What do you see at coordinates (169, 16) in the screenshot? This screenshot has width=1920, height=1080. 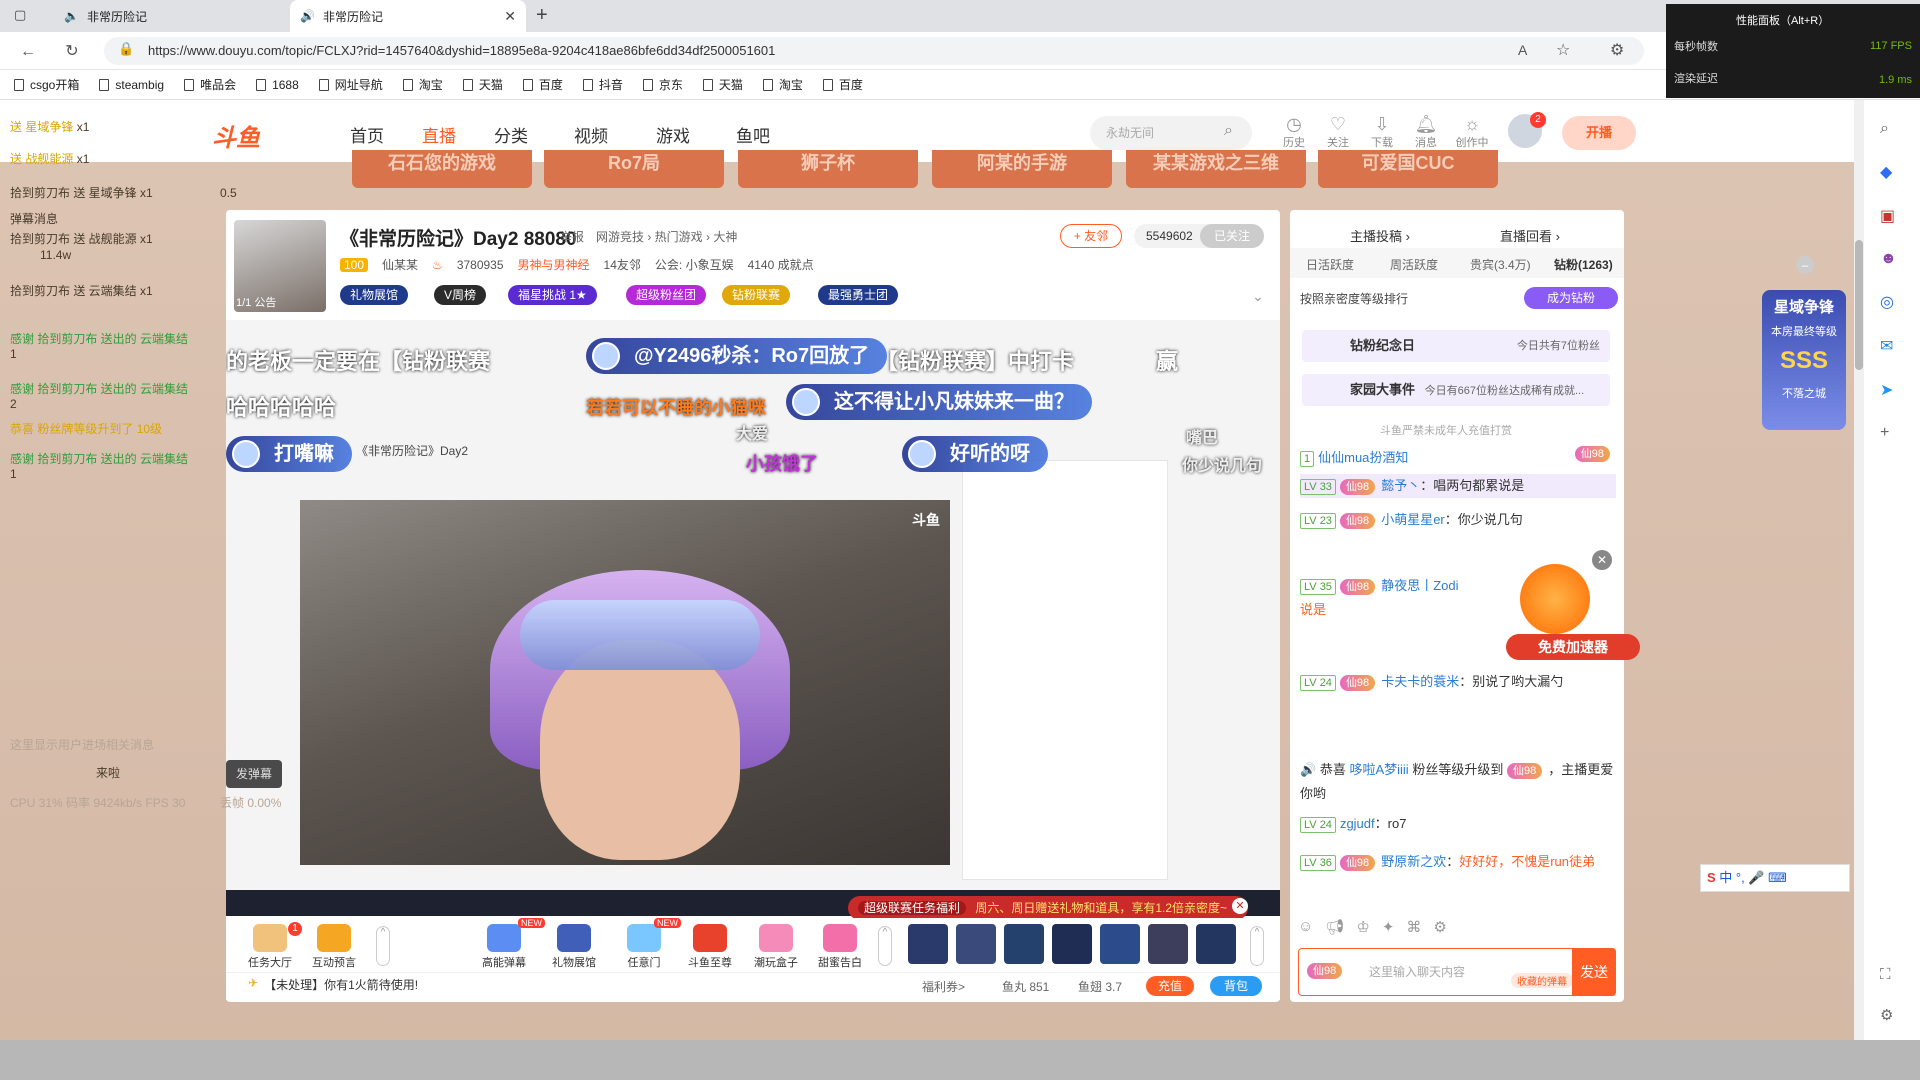 I see `browser-tab-1: 🔈 非常历险记` at bounding box center [169, 16].